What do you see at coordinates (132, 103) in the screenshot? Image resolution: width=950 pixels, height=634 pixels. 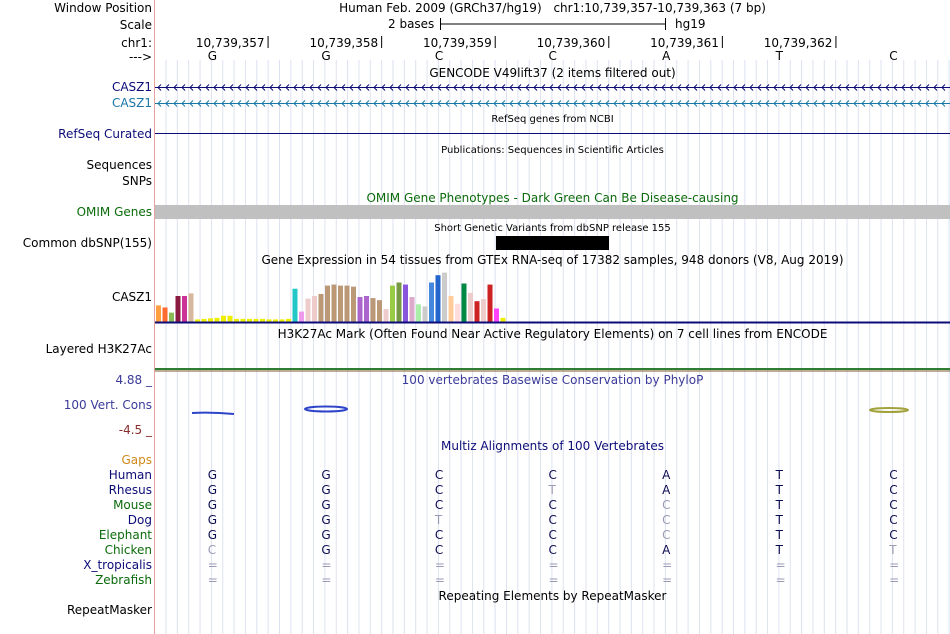 I see `gencode-label-2: CASZ1` at bounding box center [132, 103].